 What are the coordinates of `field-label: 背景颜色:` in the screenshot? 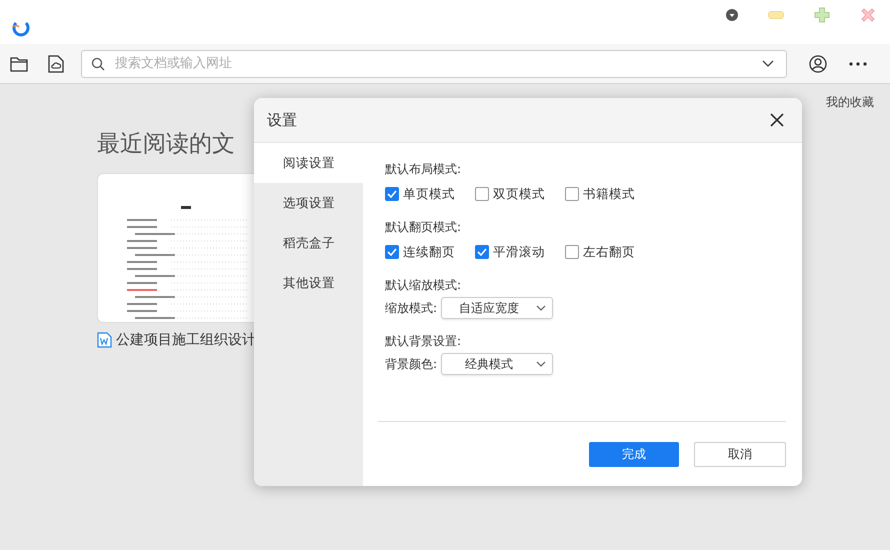 It's located at (411, 364).